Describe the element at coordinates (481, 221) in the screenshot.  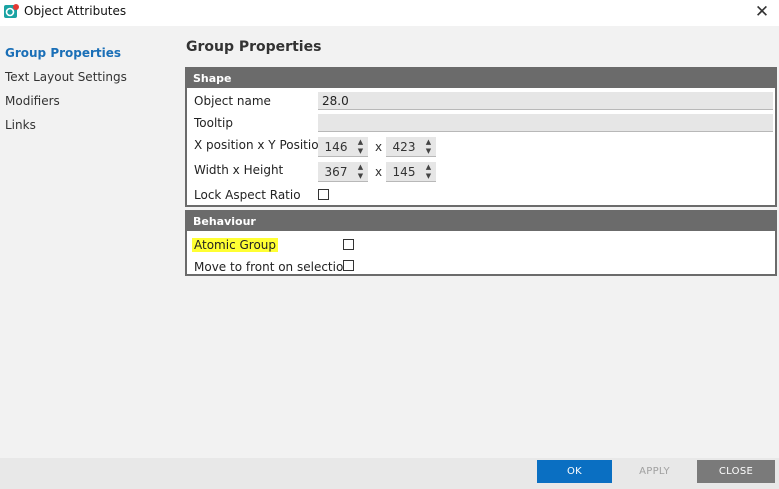
I see `behaviour-group-header: Behaviour` at that location.